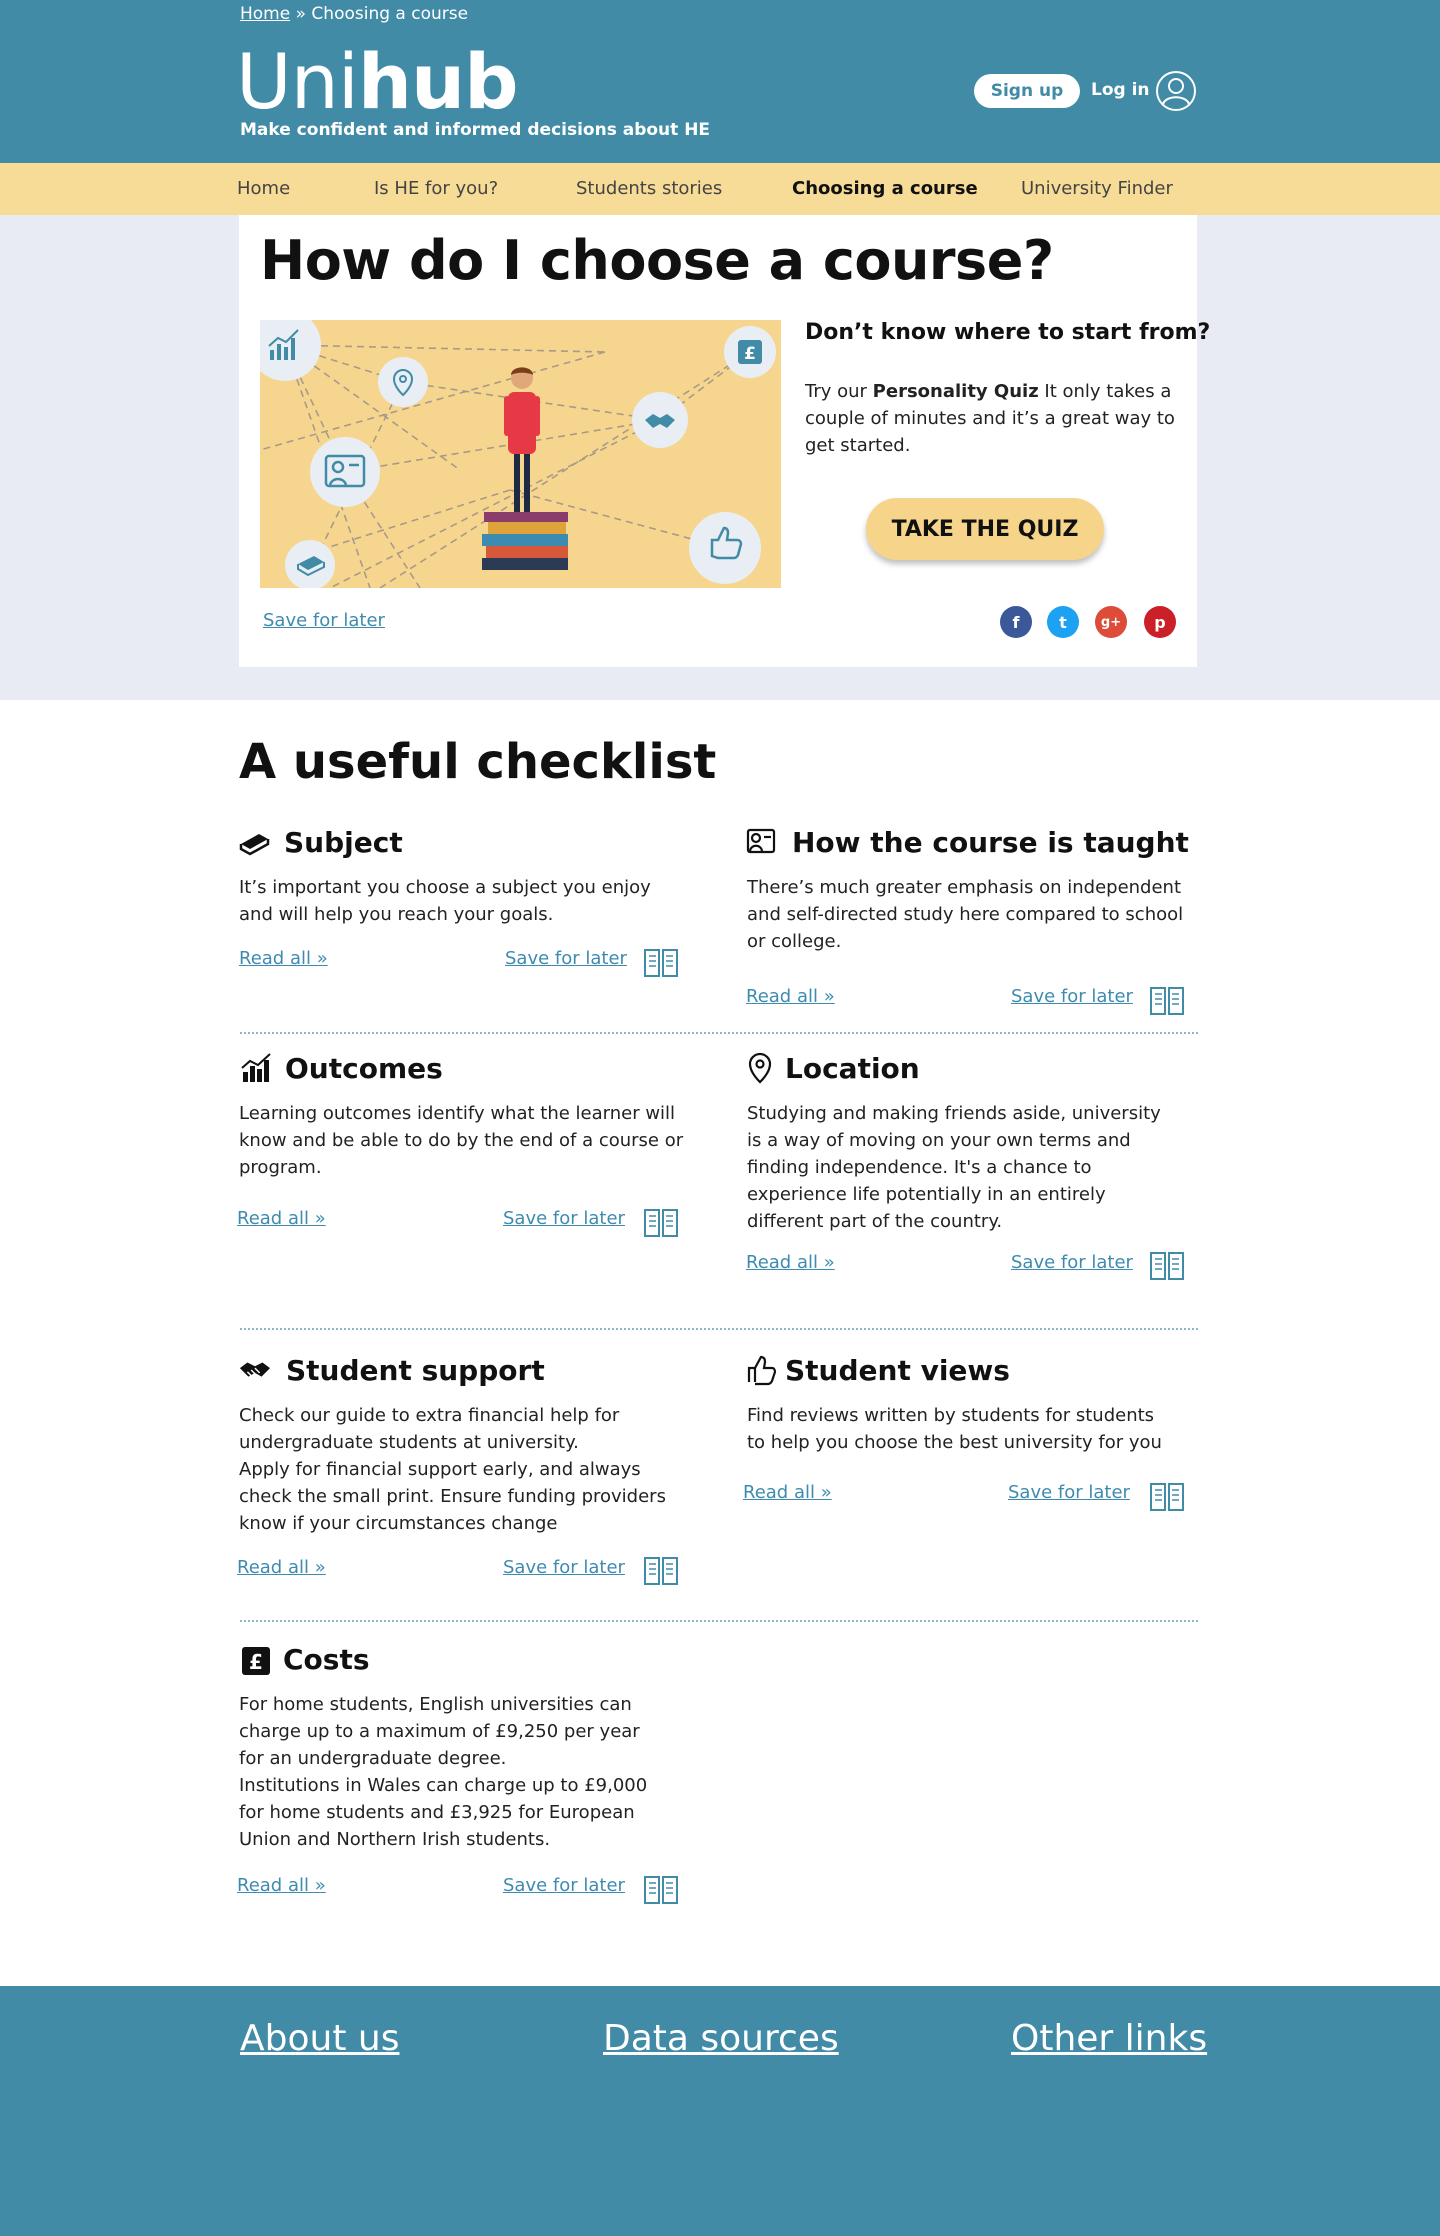  I want to click on hero-subtitle: Don’t know where to start from?, so click(1008, 332).